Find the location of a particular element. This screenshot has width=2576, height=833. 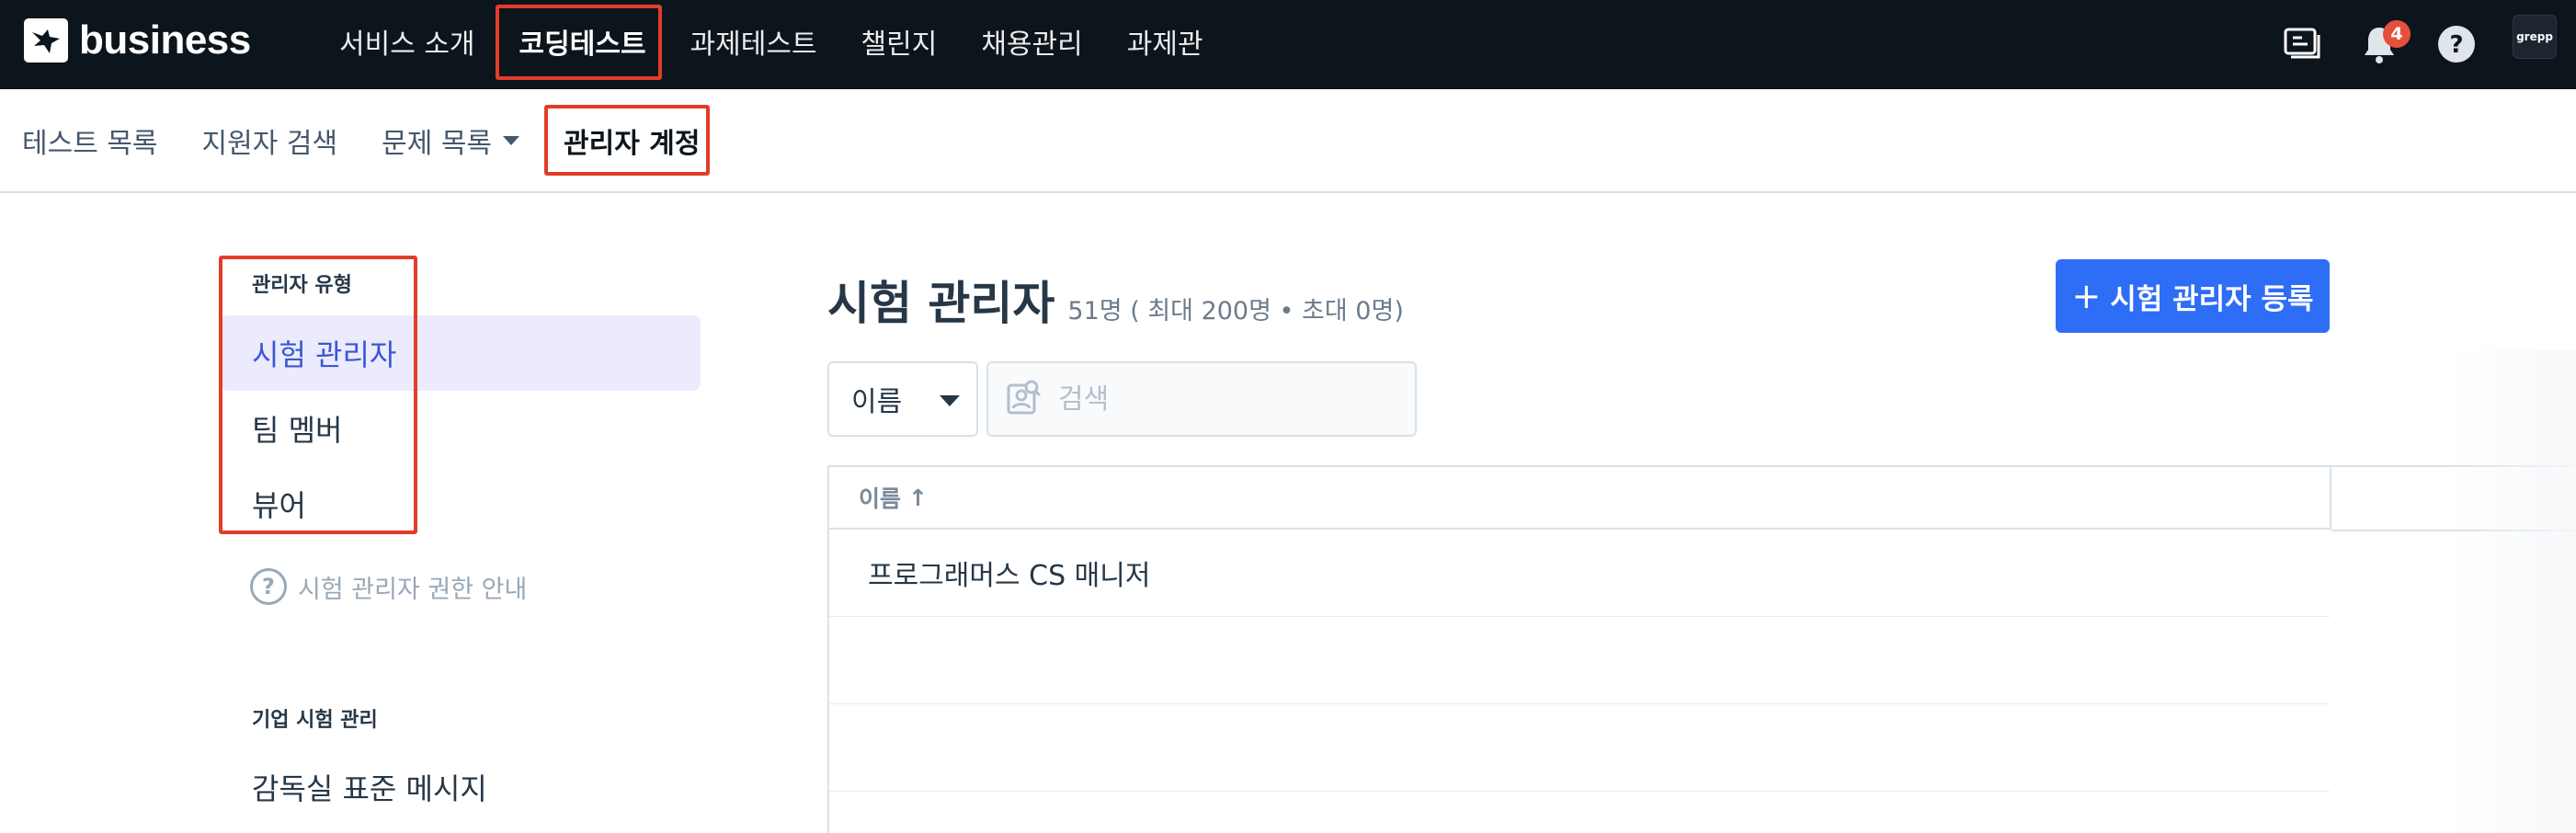

sidebar-item-proctor-messages: 감독실 표준 메시지 is located at coordinates (461, 787).